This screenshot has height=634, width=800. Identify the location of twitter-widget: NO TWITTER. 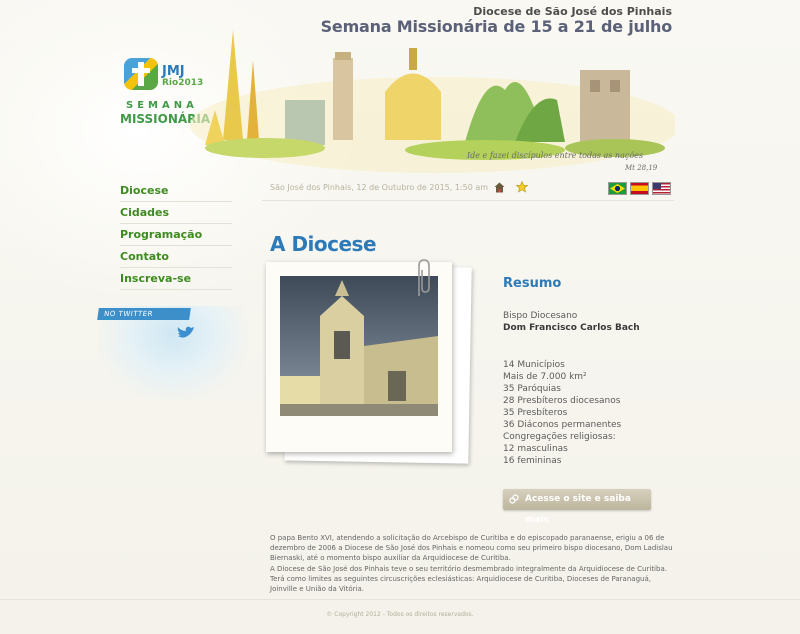
(172, 353).